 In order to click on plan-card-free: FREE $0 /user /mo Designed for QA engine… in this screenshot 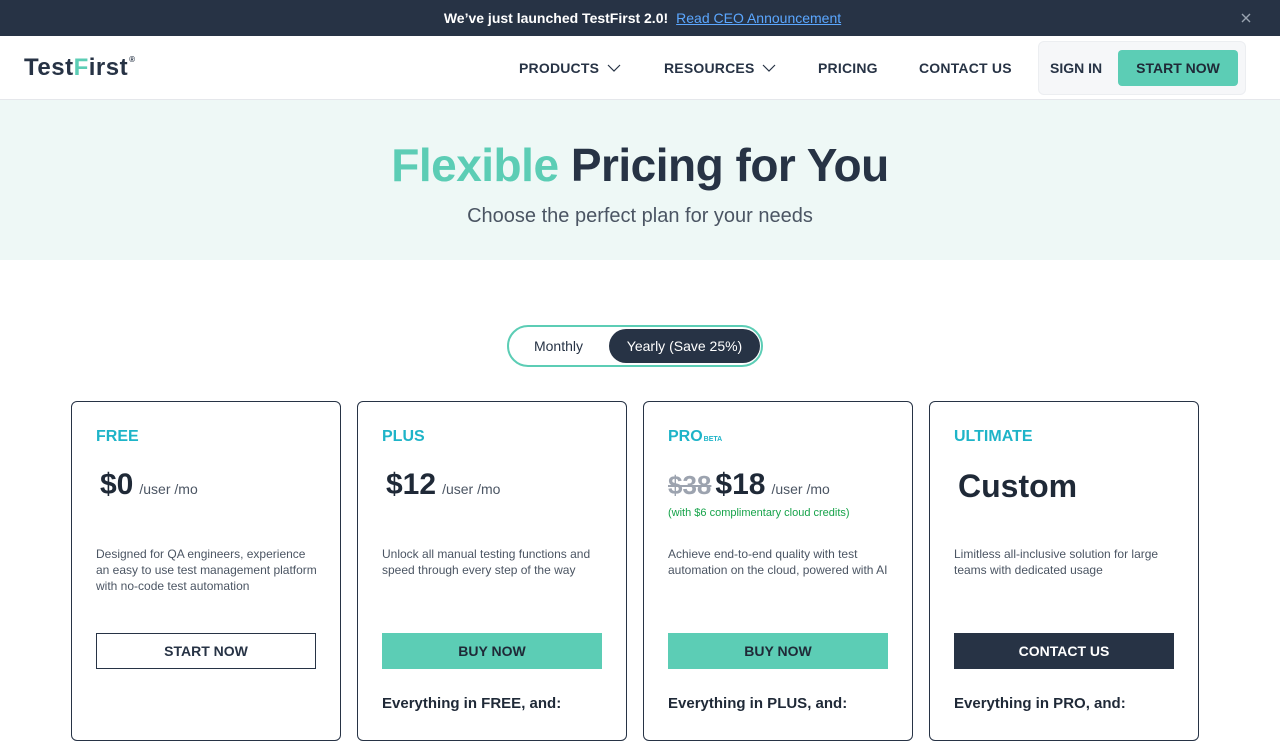, I will do `click(206, 571)`.